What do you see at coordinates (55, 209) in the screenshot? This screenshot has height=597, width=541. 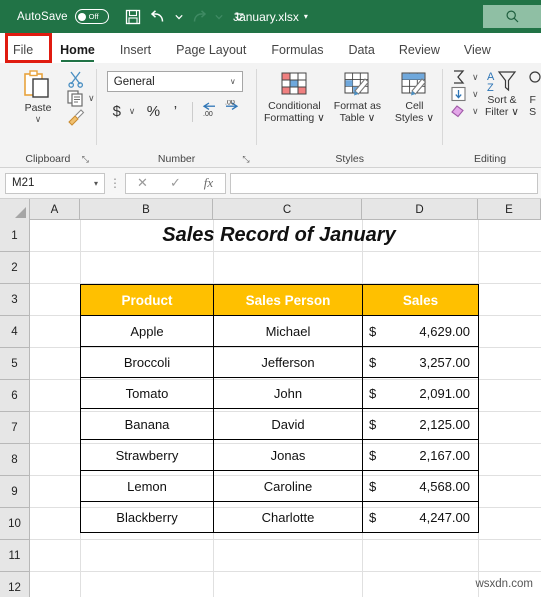 I see `column-header-a: A` at bounding box center [55, 209].